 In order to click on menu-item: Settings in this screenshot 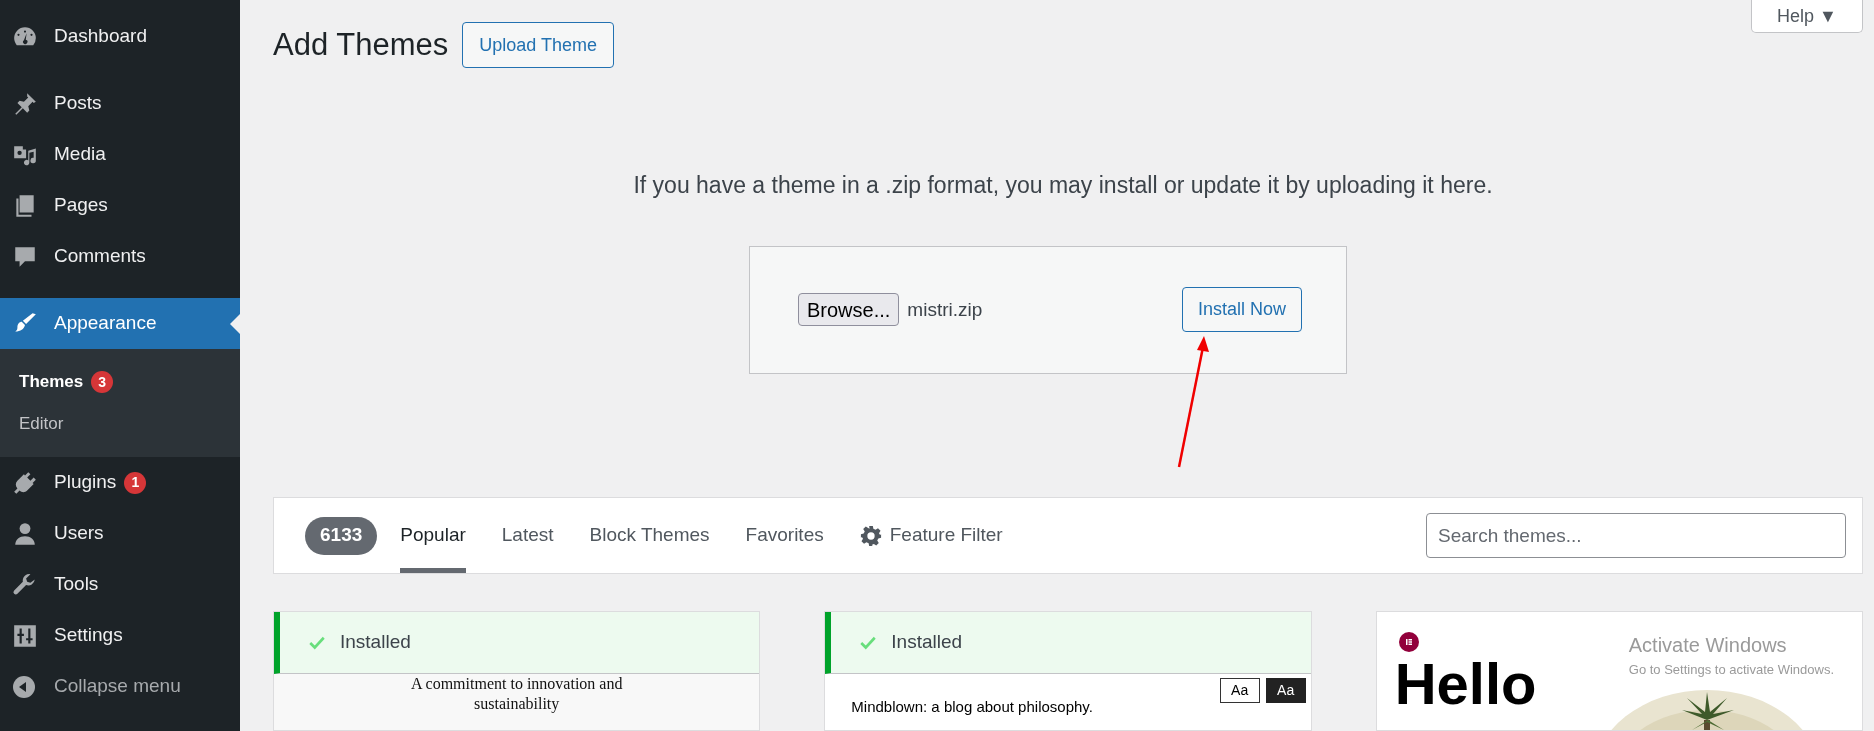, I will do `click(120, 635)`.